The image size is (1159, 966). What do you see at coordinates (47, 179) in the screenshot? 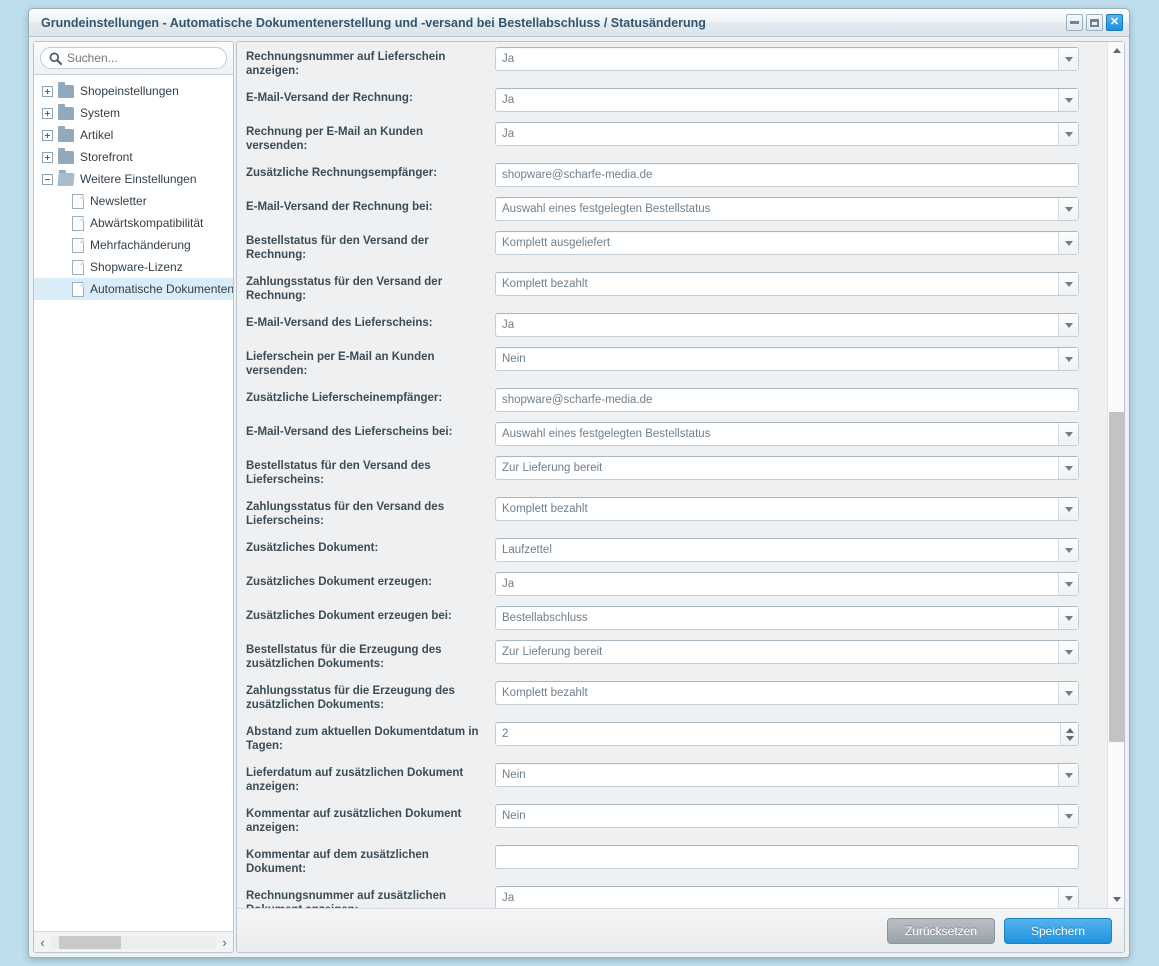
I see `collapse-icon` at bounding box center [47, 179].